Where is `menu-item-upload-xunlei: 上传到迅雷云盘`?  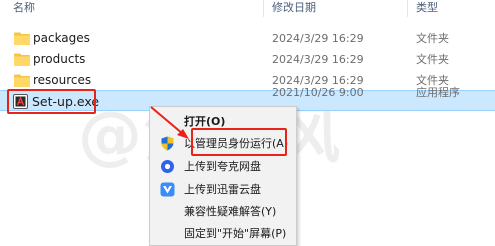
menu-item-upload-xunlei: 上传到迅雷云盘 is located at coordinates (223, 189).